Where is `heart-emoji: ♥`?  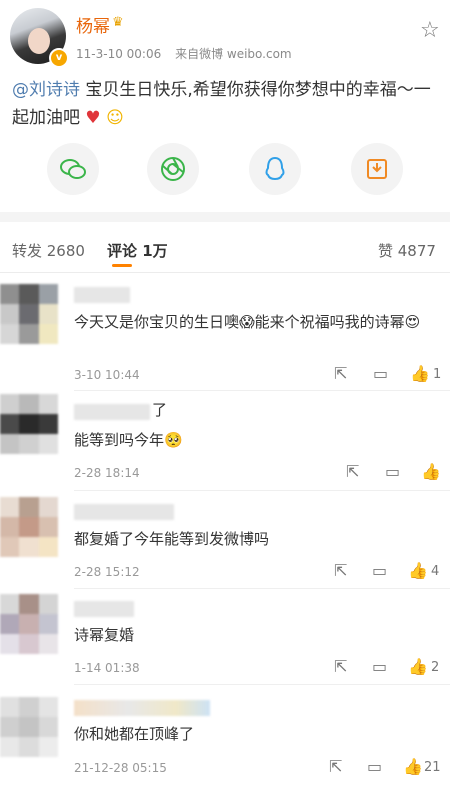 heart-emoji: ♥ is located at coordinates (93, 118).